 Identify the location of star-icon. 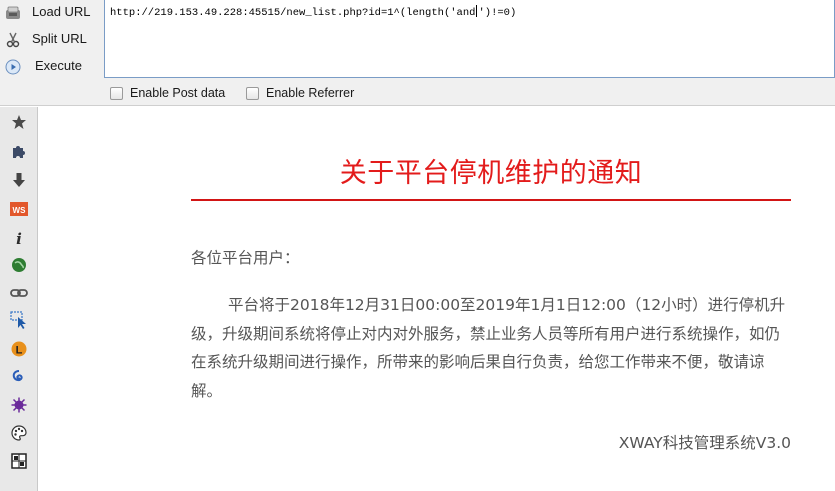
(19, 122).